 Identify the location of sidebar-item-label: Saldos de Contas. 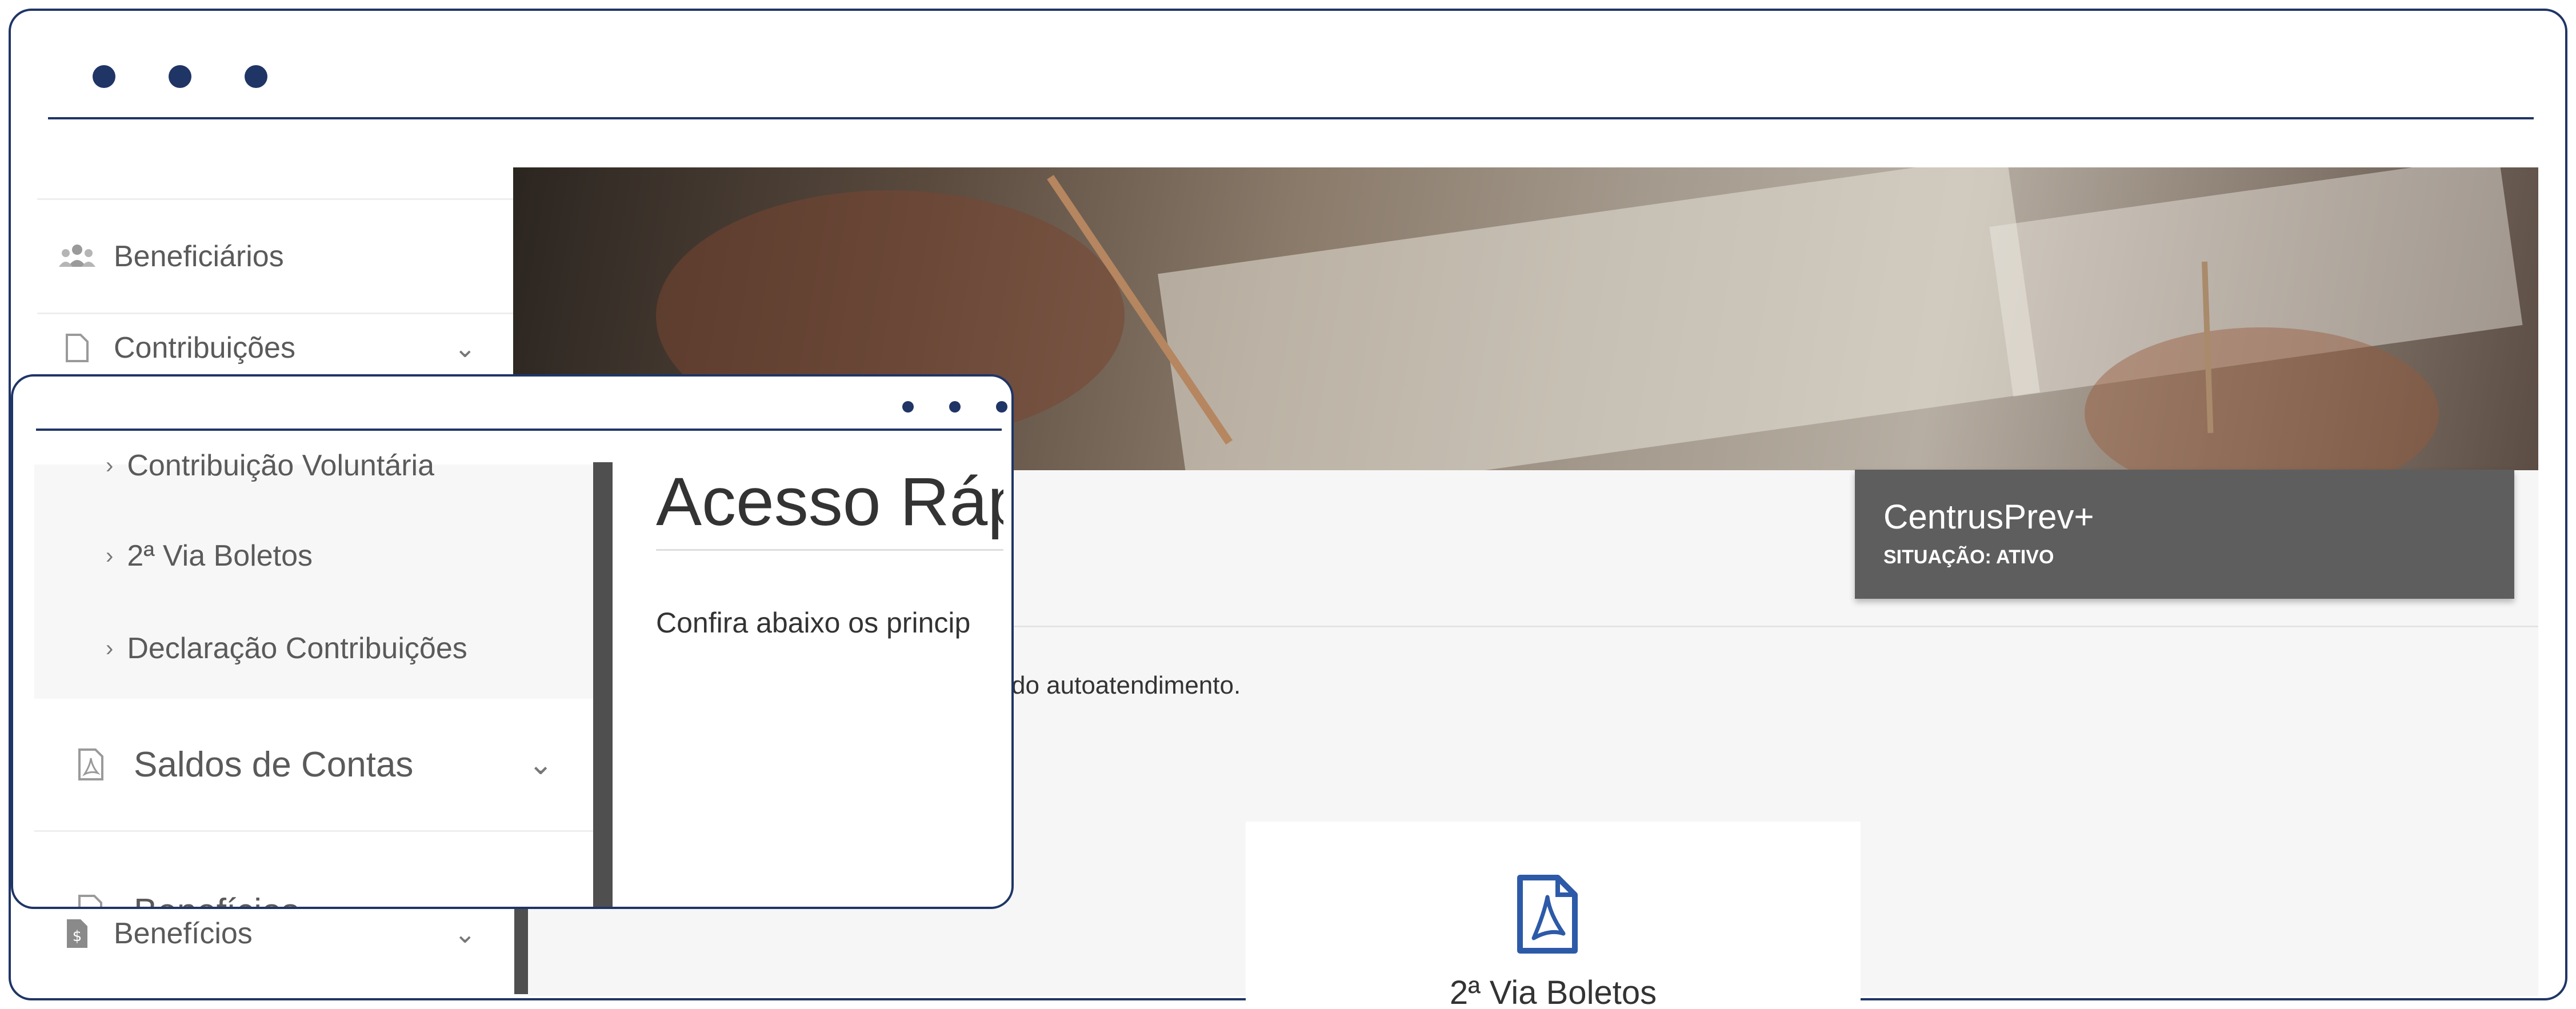
(274, 764).